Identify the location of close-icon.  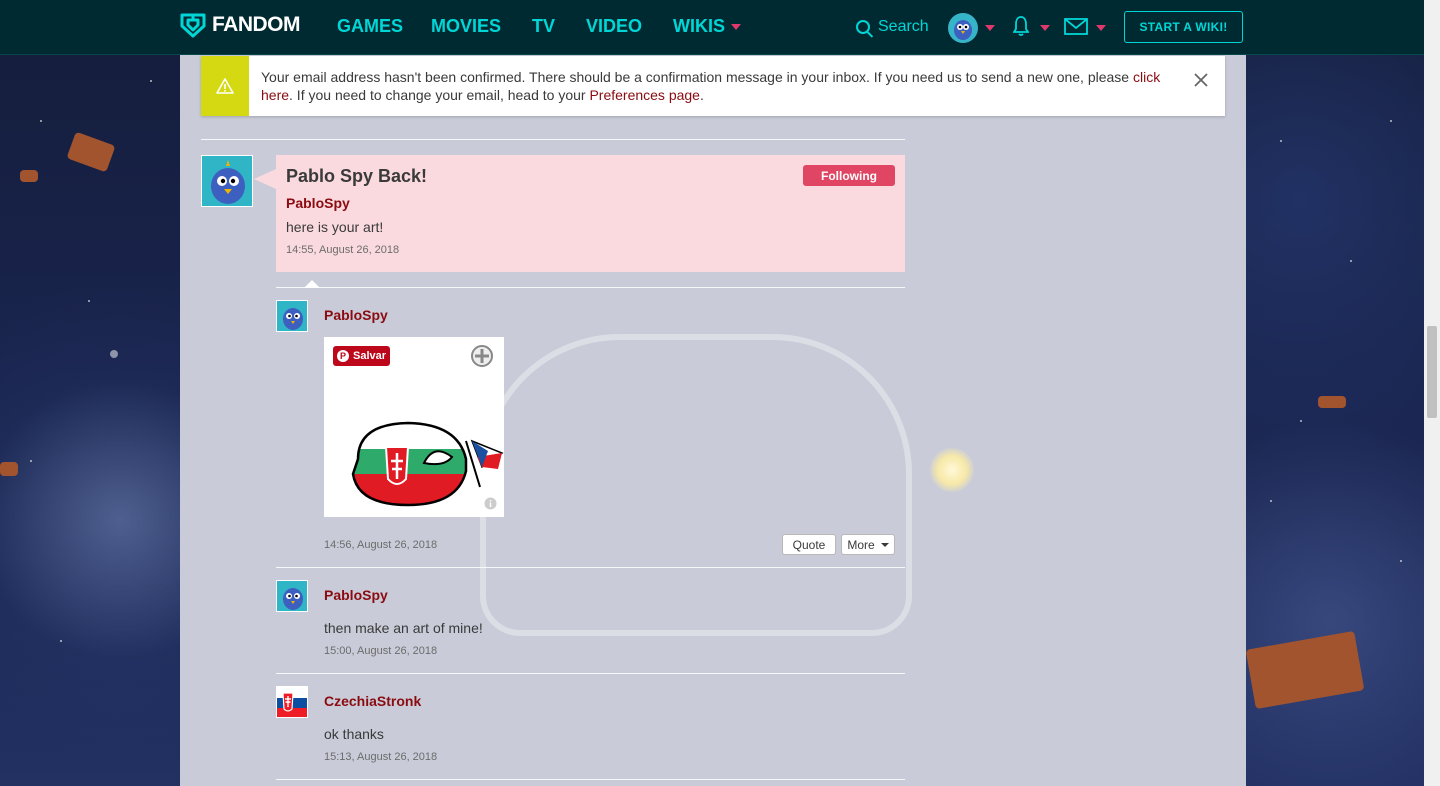
(1201, 80).